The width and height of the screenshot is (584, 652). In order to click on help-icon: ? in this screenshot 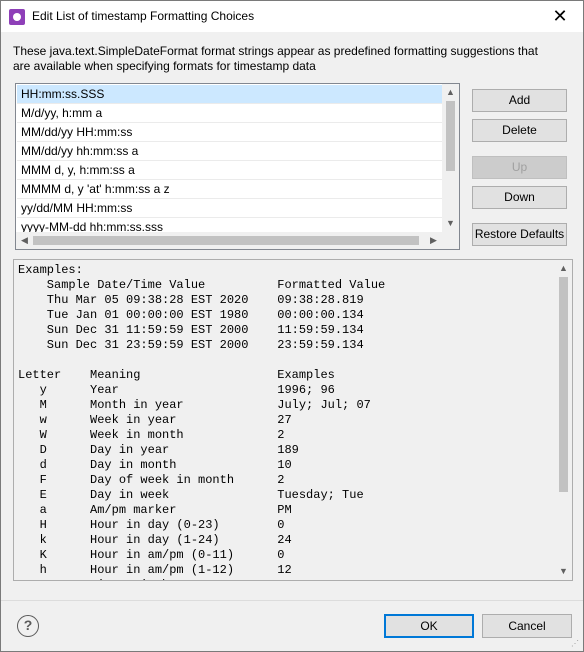, I will do `click(28, 626)`.